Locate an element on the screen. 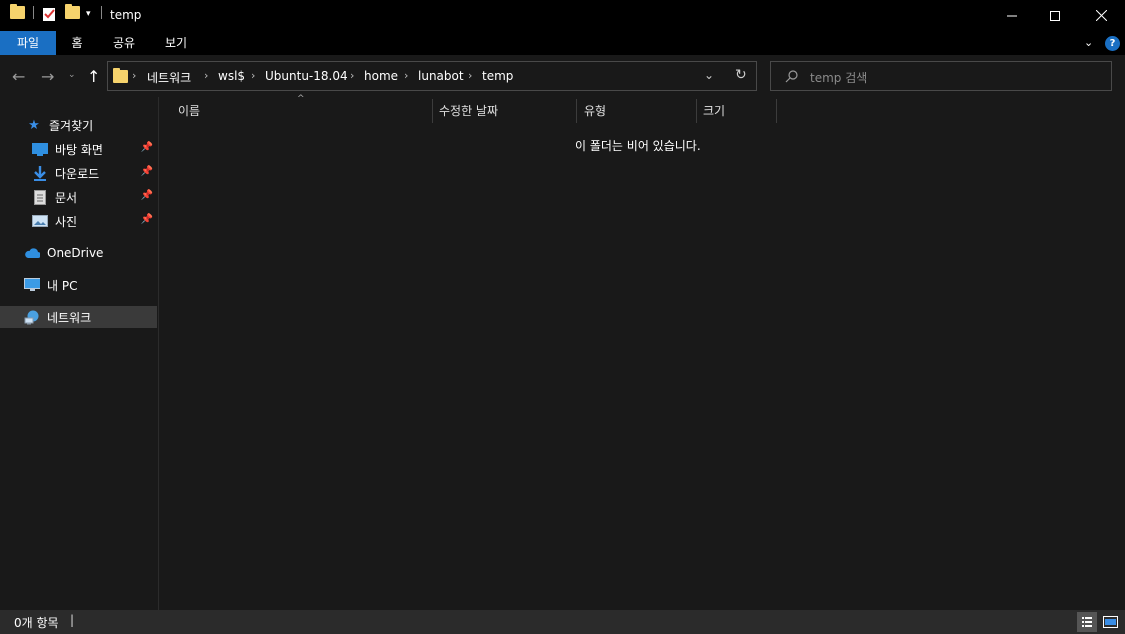 The height and width of the screenshot is (634, 1125). tab-file: 파일 is located at coordinates (28, 43).